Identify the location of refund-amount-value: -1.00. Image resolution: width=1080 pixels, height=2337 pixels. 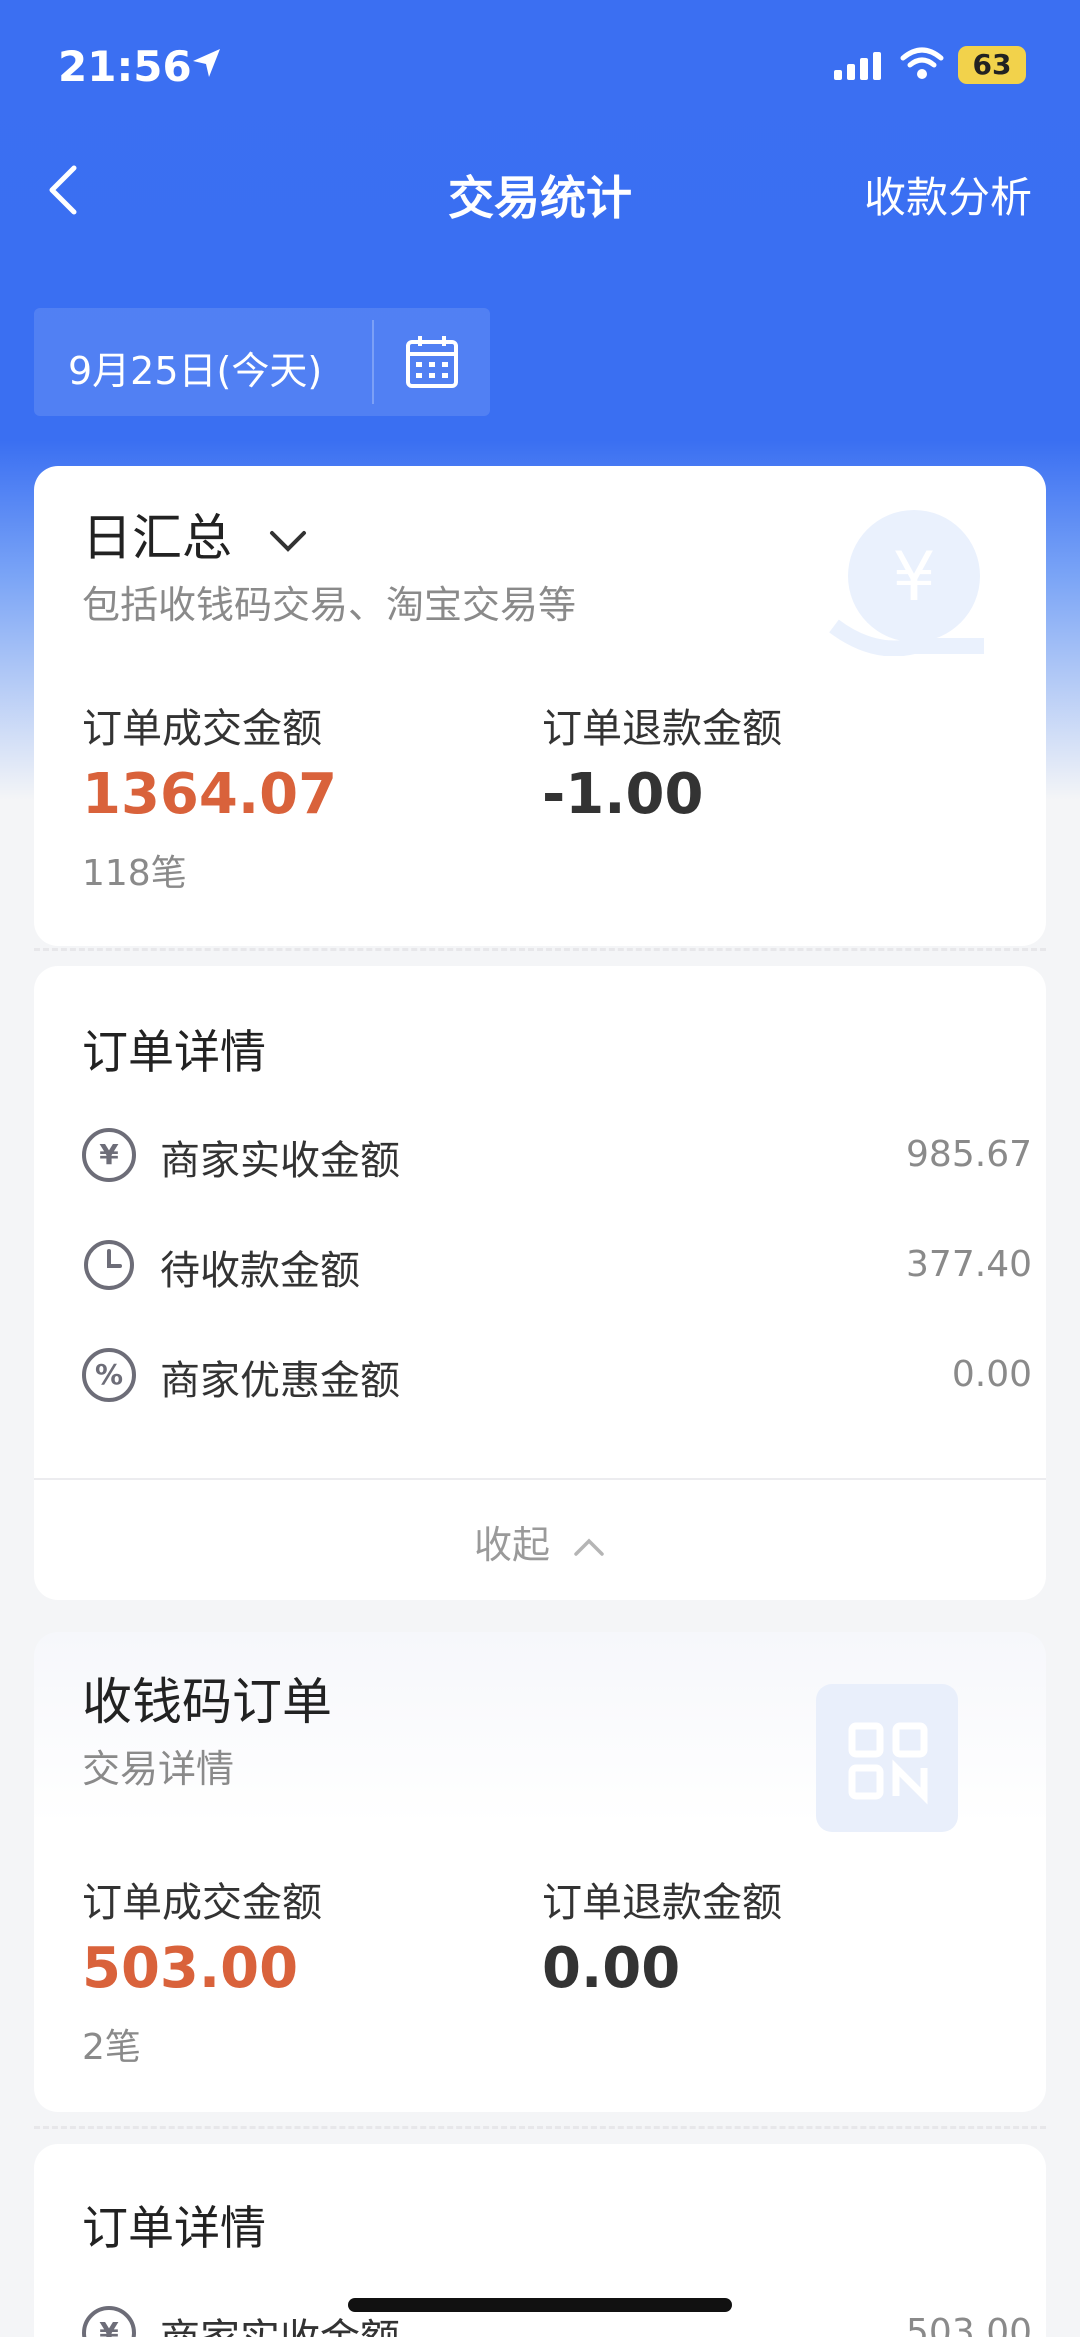
(623, 794).